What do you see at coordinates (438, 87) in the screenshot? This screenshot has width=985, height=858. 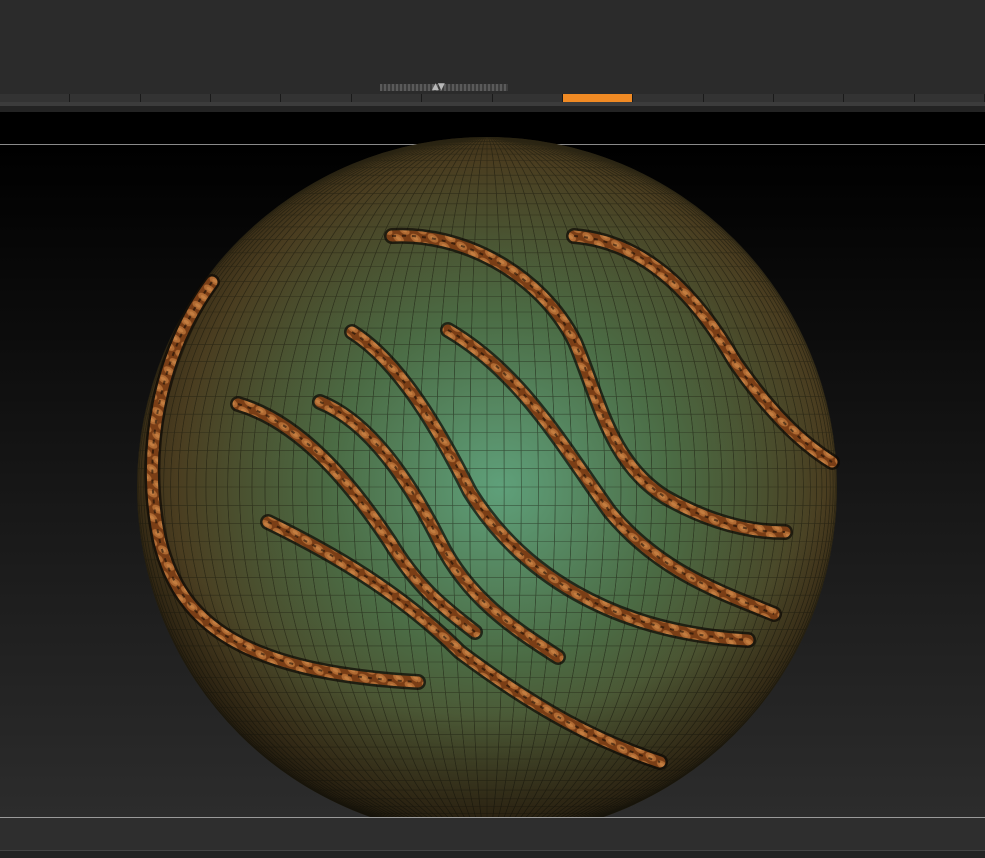 I see `collapse-arrows-icon: ▲▼` at bounding box center [438, 87].